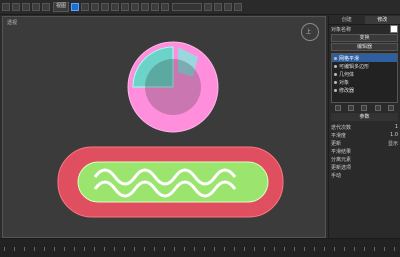 This screenshot has width=400, height=257. Describe the element at coordinates (336, 143) in the screenshot. I see `update-label: 更新` at that location.